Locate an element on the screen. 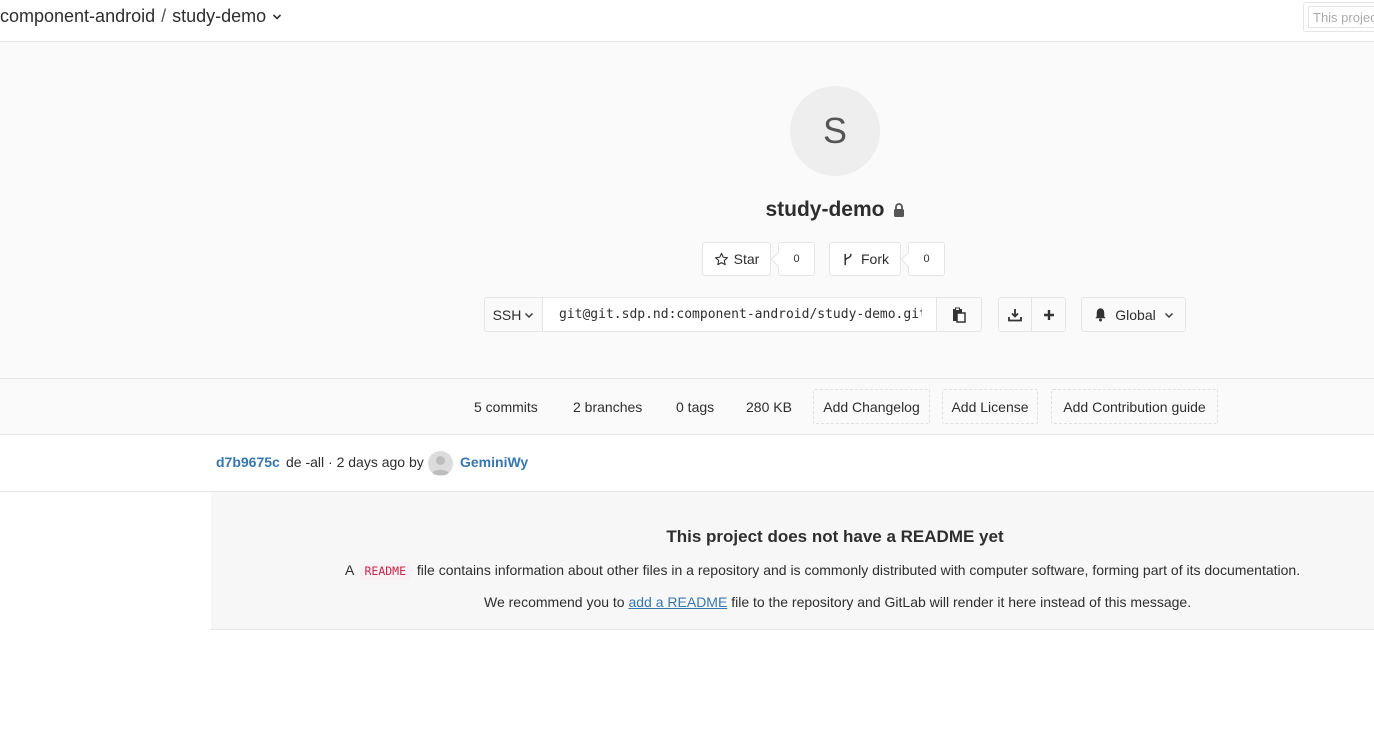 The image size is (1374, 730). project-name: study-demo is located at coordinates (825, 209).